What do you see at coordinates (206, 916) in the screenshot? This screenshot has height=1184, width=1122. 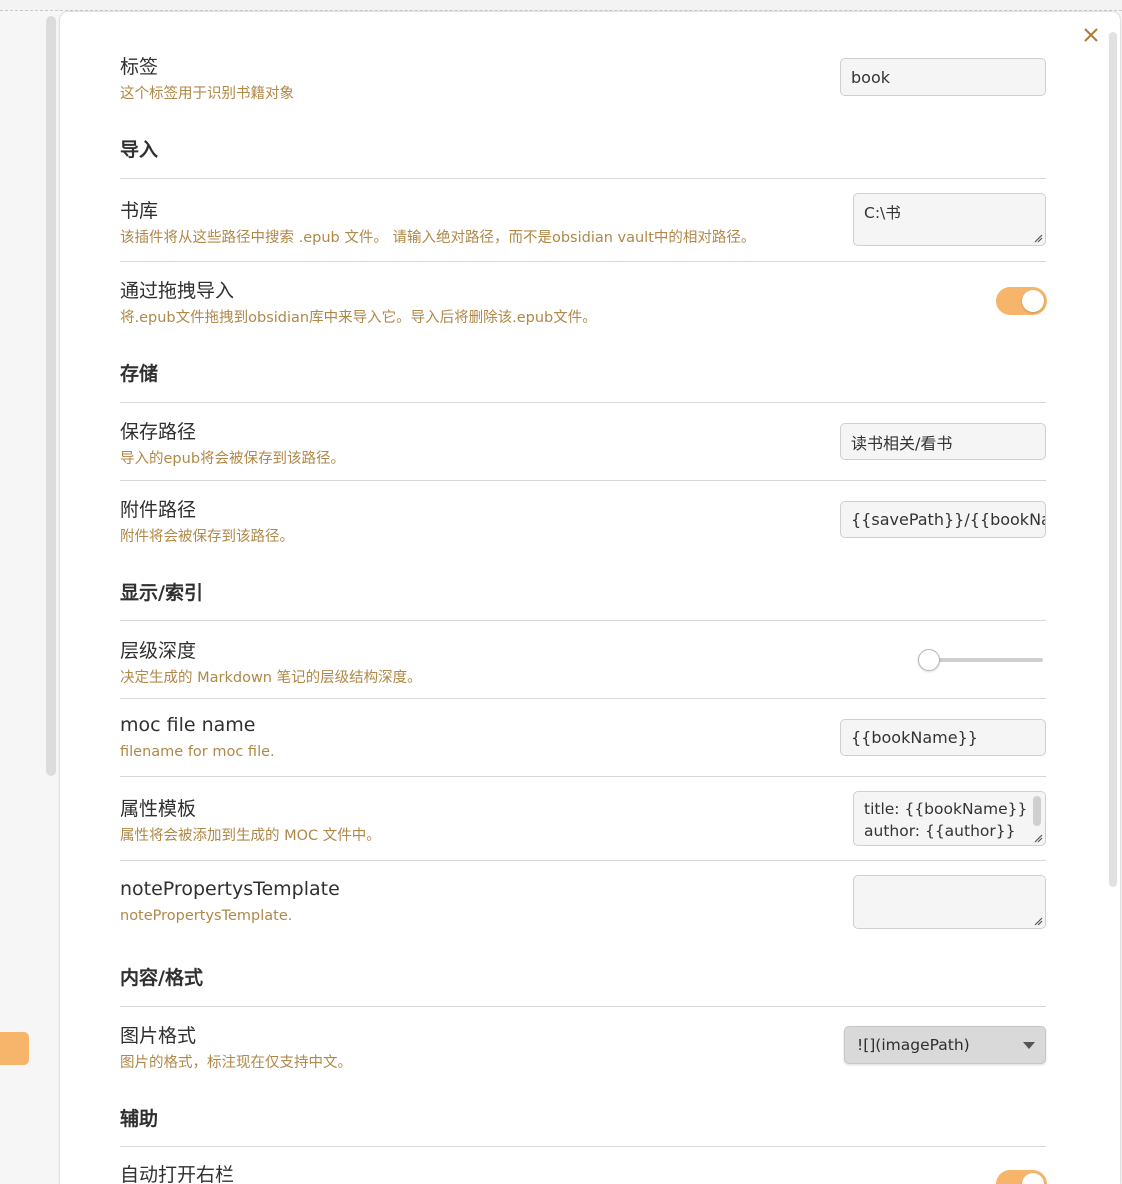 I see `setting-description: notePropertysTemplate.` at bounding box center [206, 916].